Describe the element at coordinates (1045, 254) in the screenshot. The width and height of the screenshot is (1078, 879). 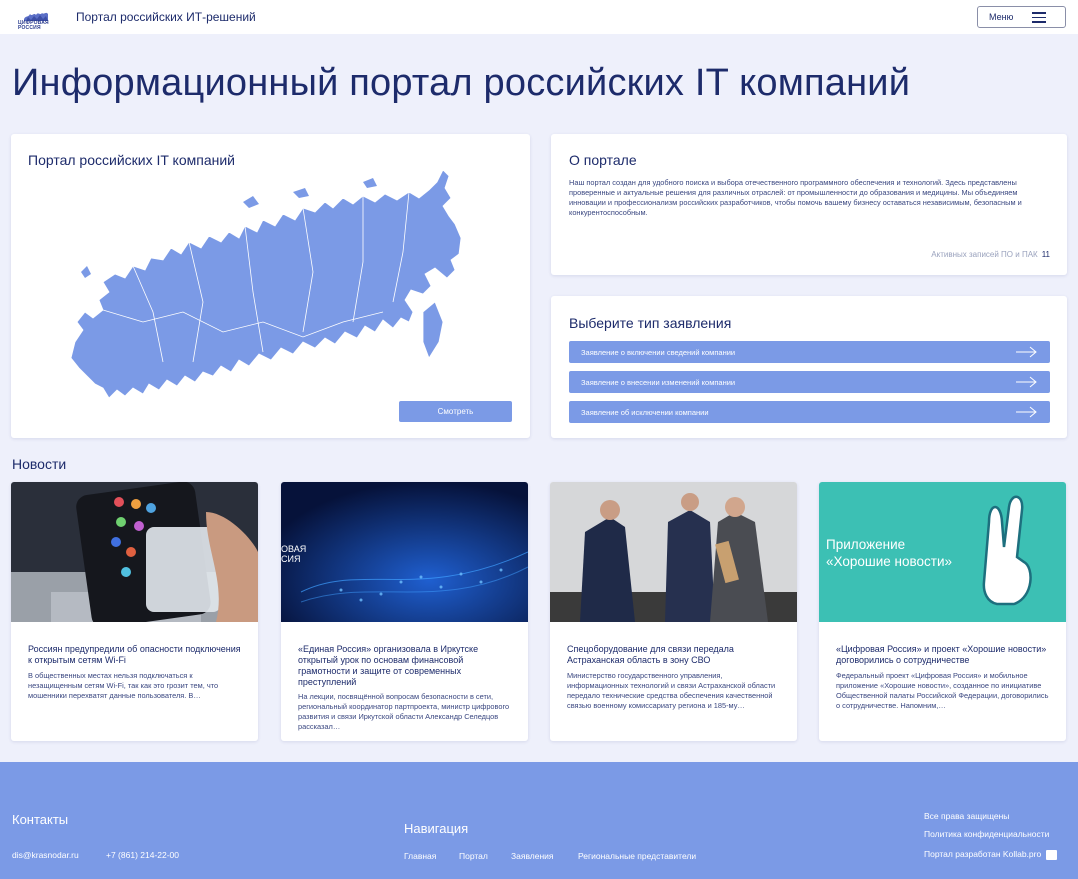
I see `active-records-count: 11` at that location.